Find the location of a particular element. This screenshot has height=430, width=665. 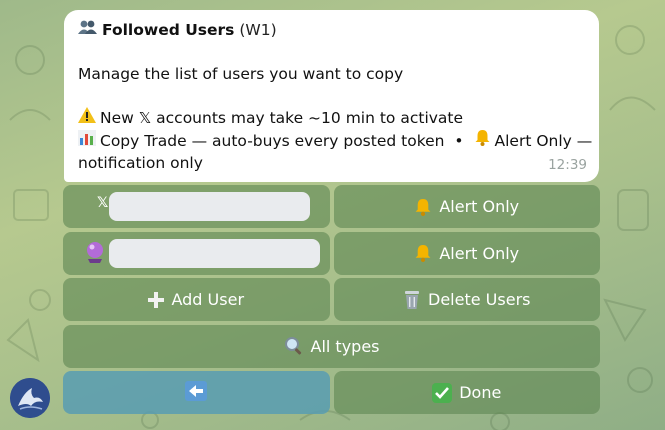

add-user-button: Add User is located at coordinates (196, 299).